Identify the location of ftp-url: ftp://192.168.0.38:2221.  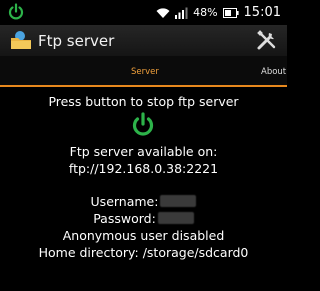
(143, 168).